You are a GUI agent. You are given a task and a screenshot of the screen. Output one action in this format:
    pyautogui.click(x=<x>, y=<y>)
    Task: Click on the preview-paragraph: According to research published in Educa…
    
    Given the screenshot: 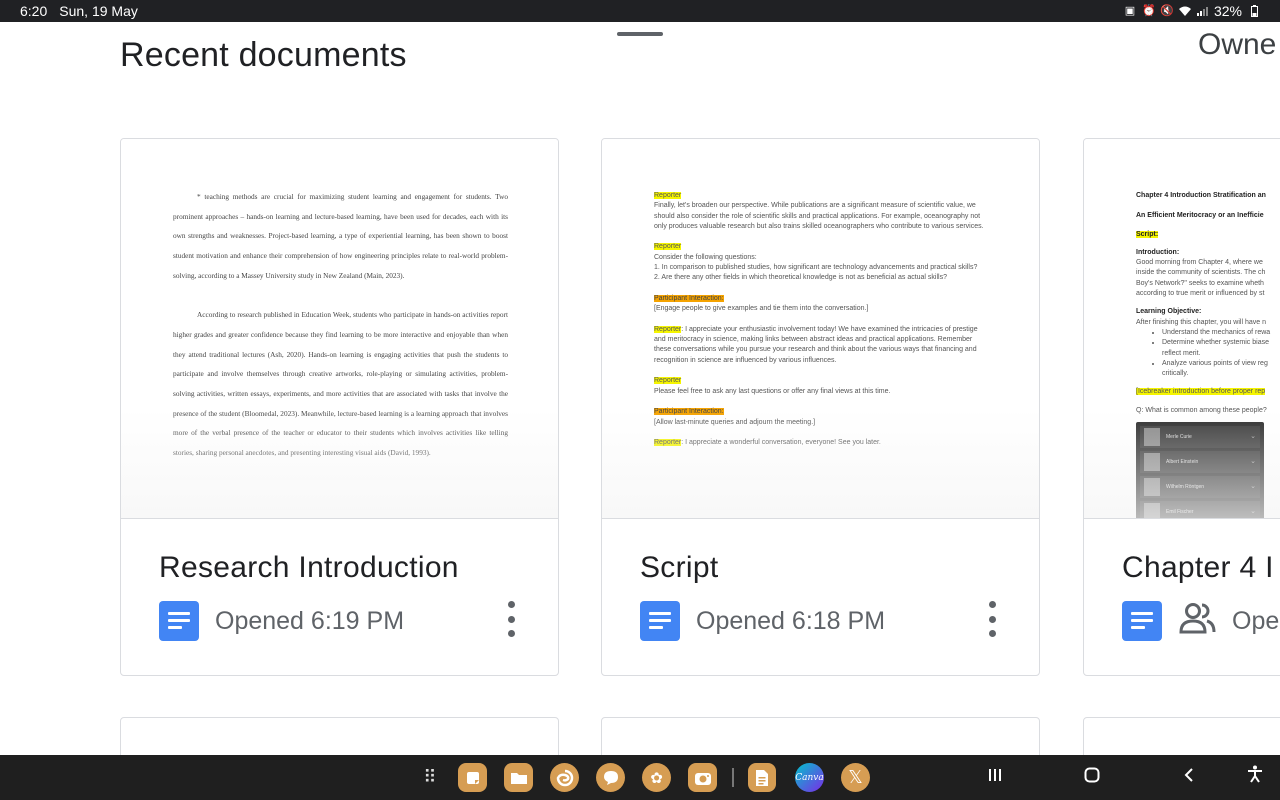 What is the action you would take?
    pyautogui.click(x=340, y=384)
    